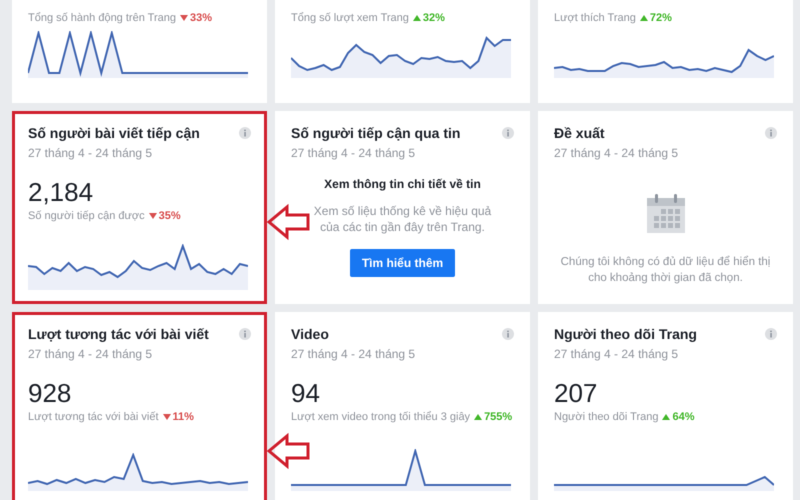 The width and height of the screenshot is (800, 500). I want to click on learn-more-button: Tìm hiểu thêm, so click(403, 263).